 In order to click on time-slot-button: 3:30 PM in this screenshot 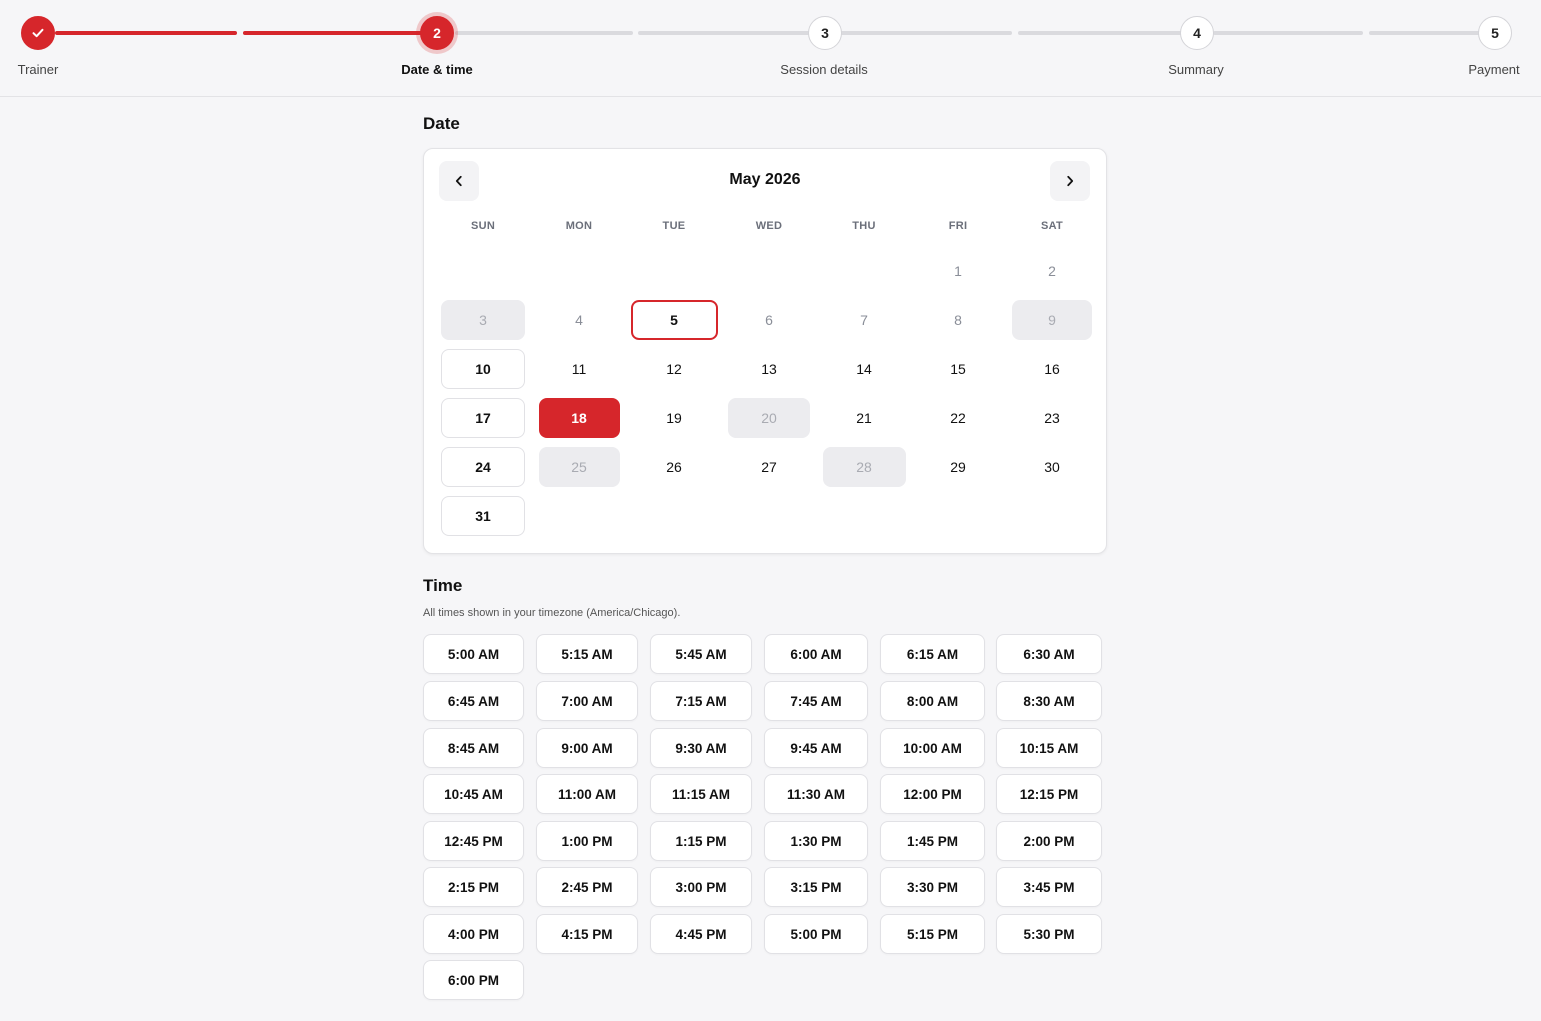, I will do `click(932, 887)`.